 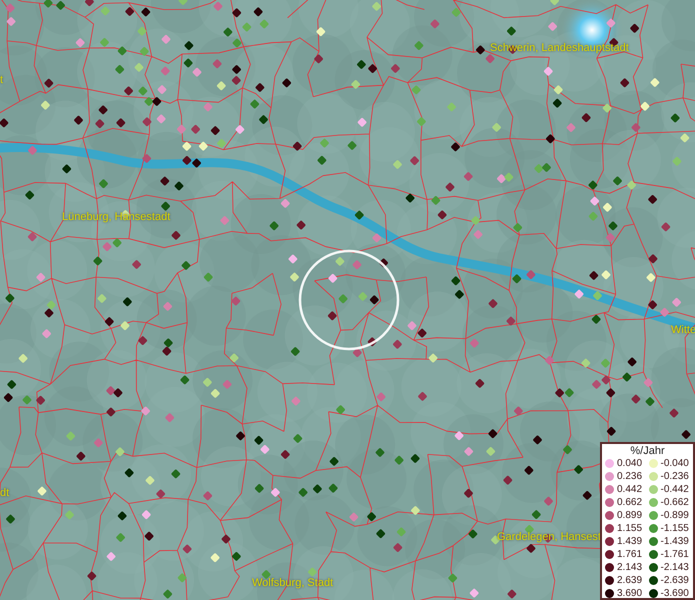 What do you see at coordinates (5, 493) in the screenshot?
I see `place-label: dt` at bounding box center [5, 493].